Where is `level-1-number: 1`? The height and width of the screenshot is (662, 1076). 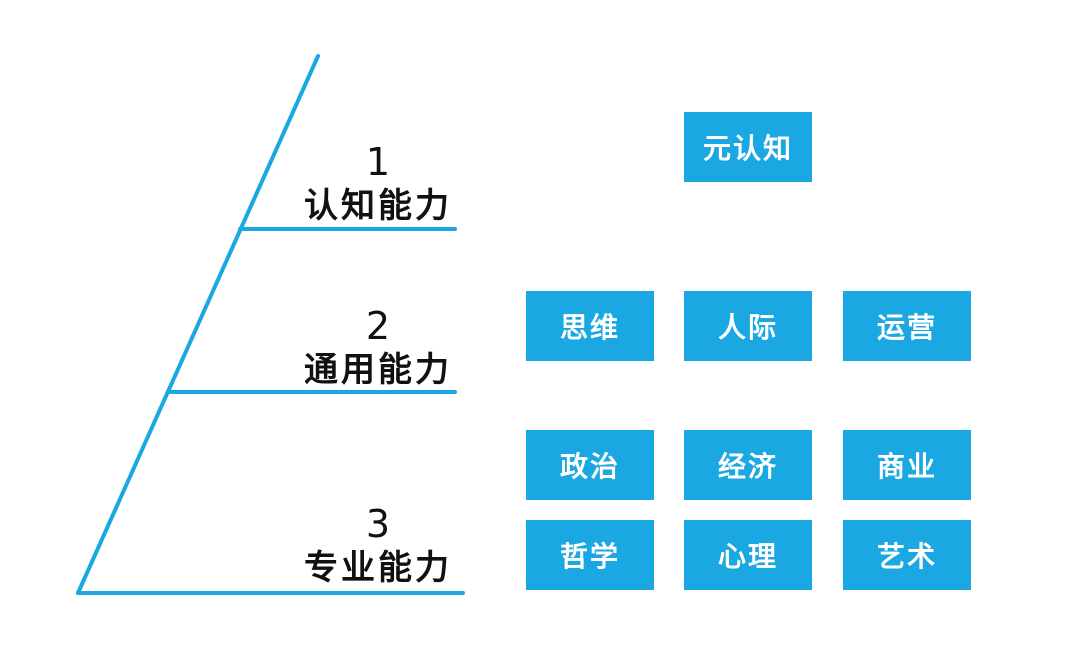 level-1-number: 1 is located at coordinates (378, 162).